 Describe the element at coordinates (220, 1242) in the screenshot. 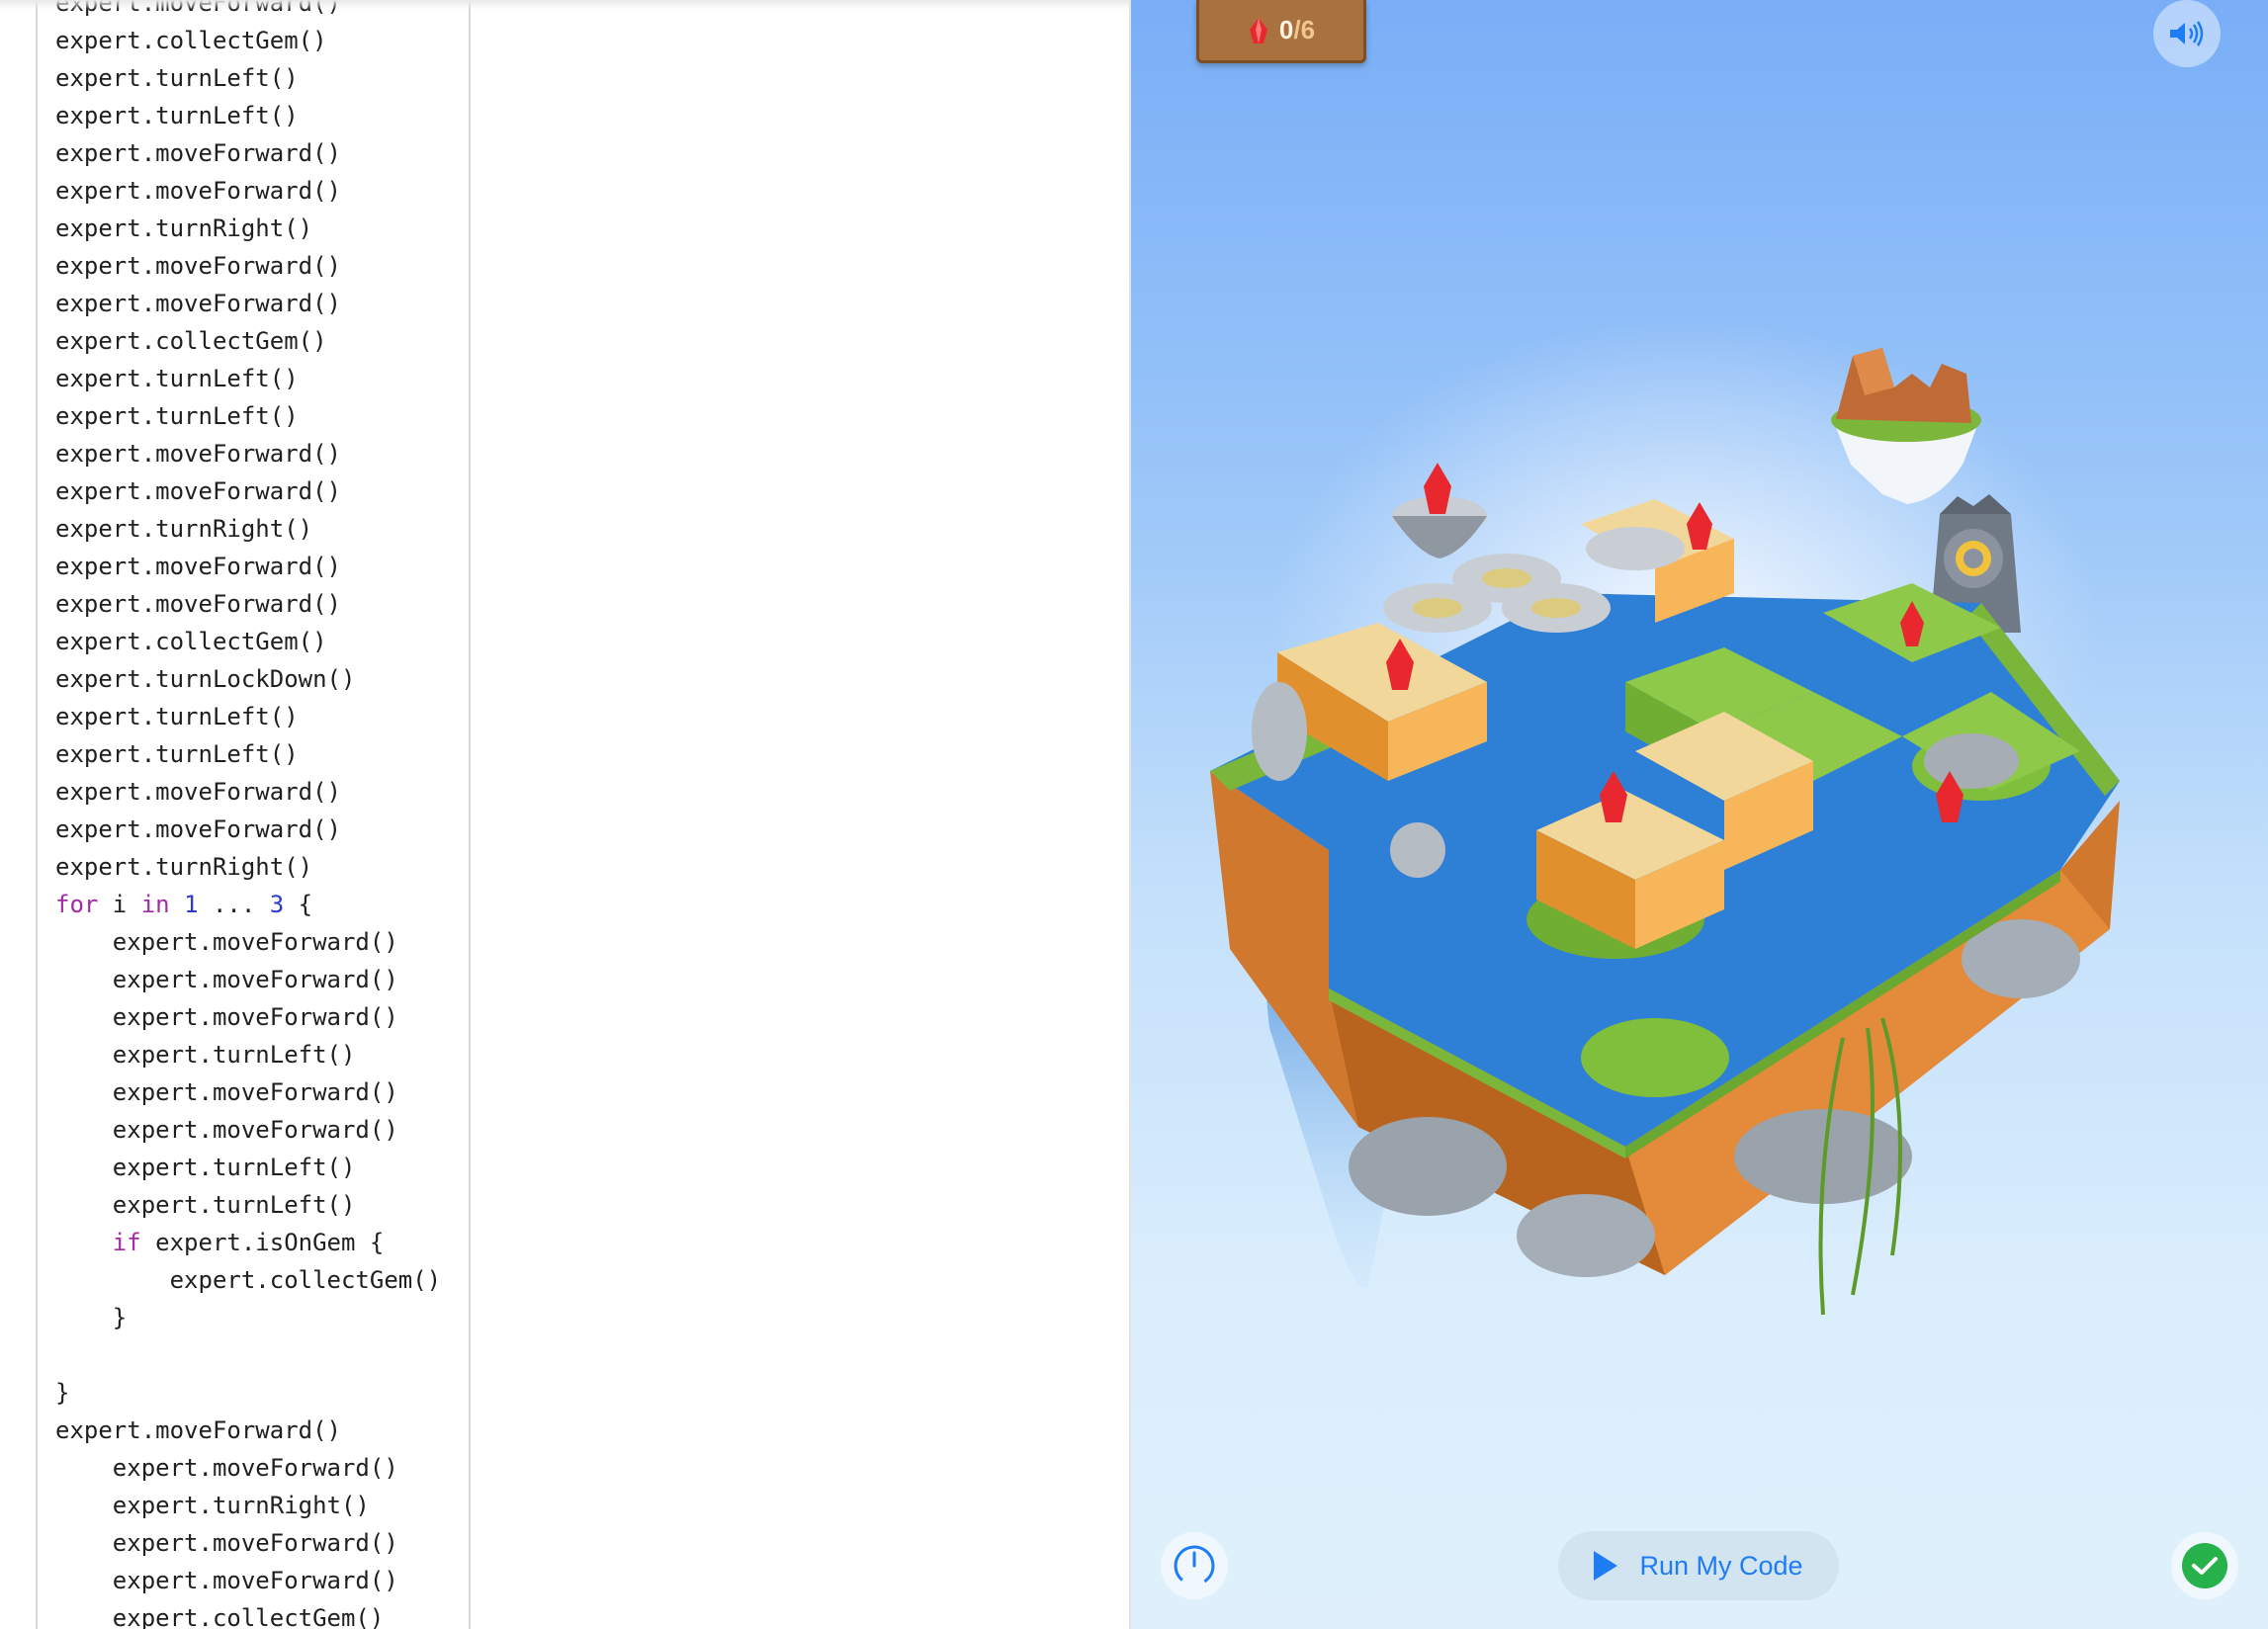

I see `code-line: if expert.isOnGem {` at that location.